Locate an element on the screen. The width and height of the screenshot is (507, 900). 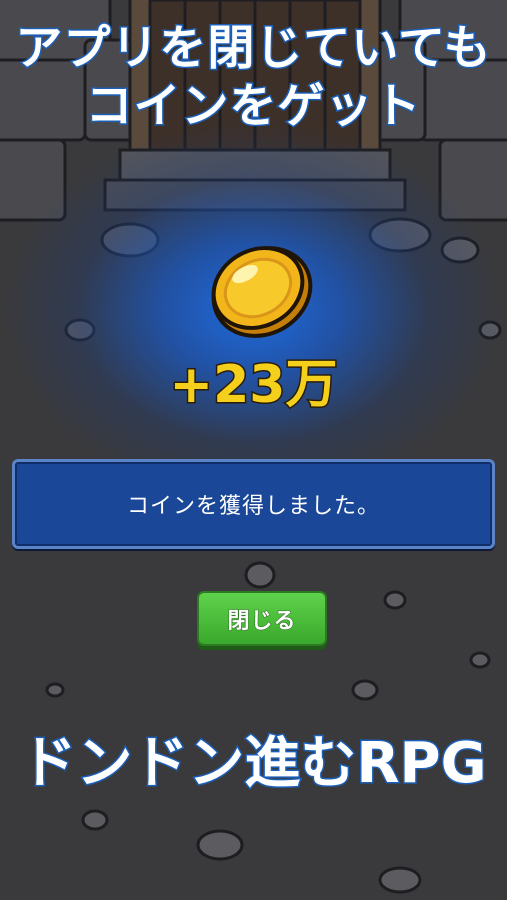
promo-caption-bottom: ドンドン進むRPG is located at coordinates (253, 763).